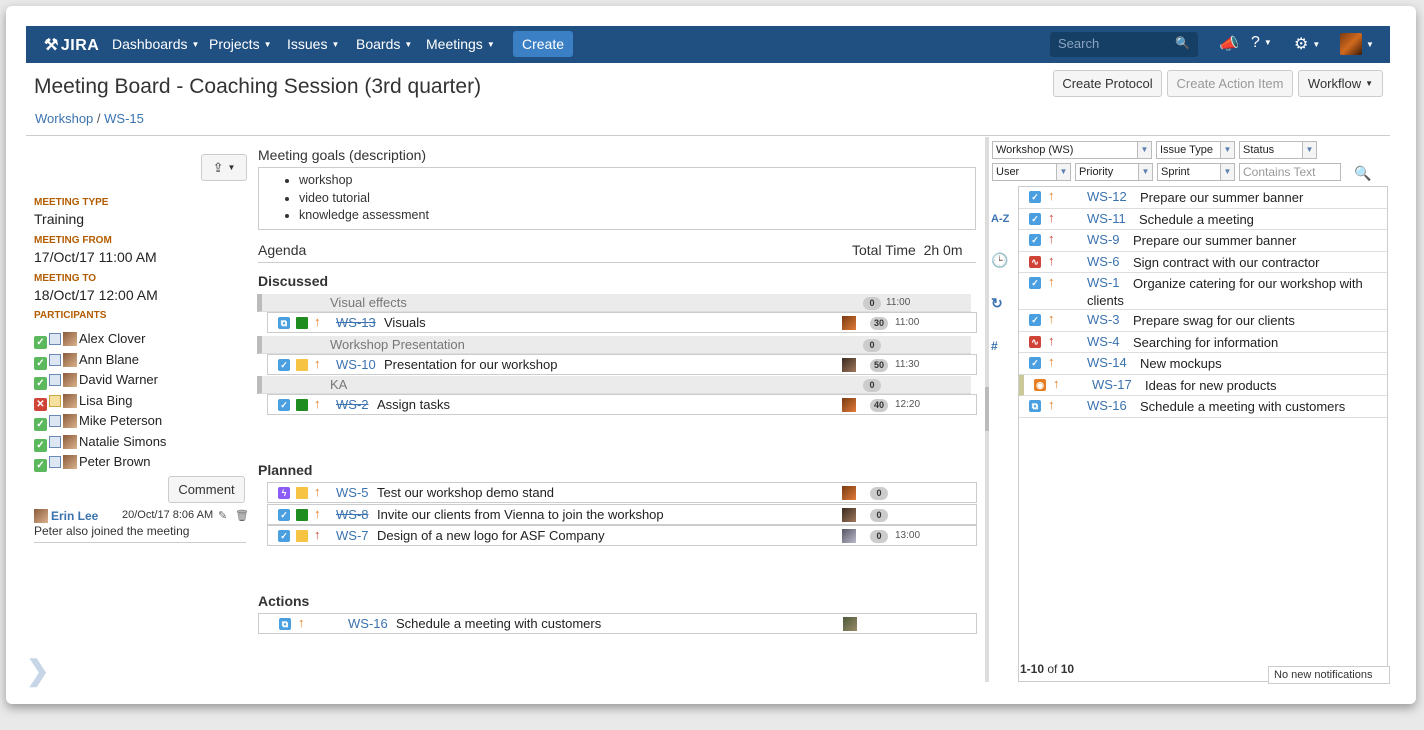 This screenshot has height=730, width=1424. What do you see at coordinates (1203, 342) in the screenshot?
I see `backlog-row: ∿ ↑ WS-4 Searching for information` at bounding box center [1203, 342].